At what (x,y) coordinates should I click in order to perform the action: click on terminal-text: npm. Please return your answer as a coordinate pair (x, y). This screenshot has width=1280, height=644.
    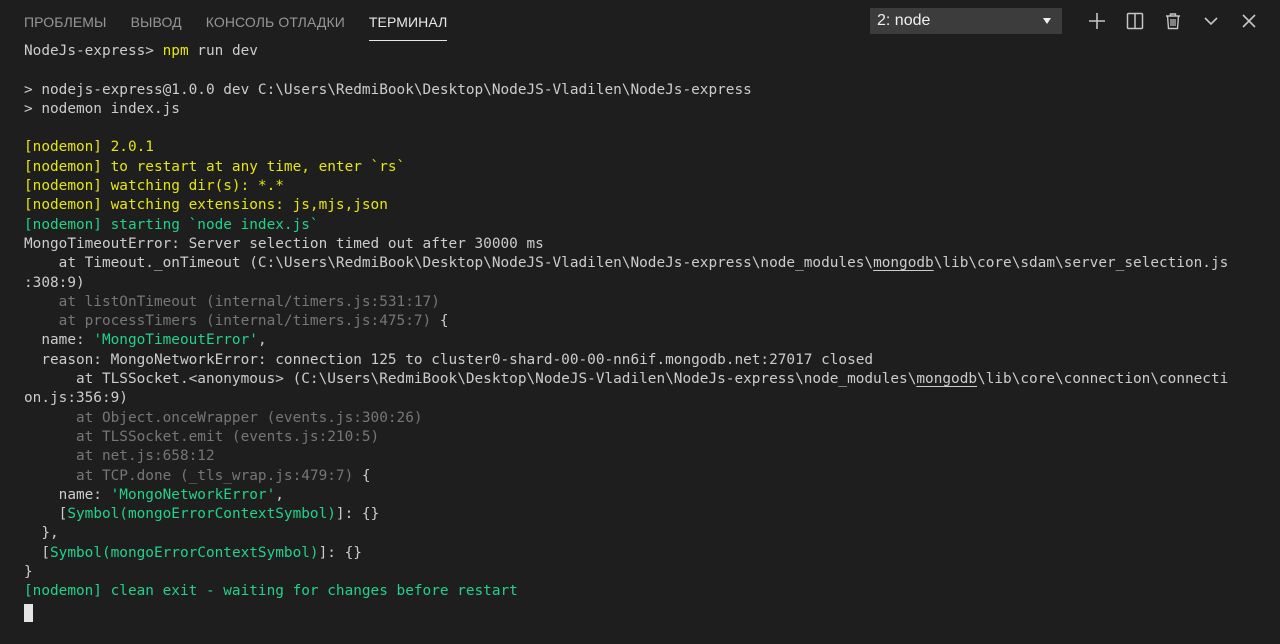
    Looking at the image, I should click on (175, 51).